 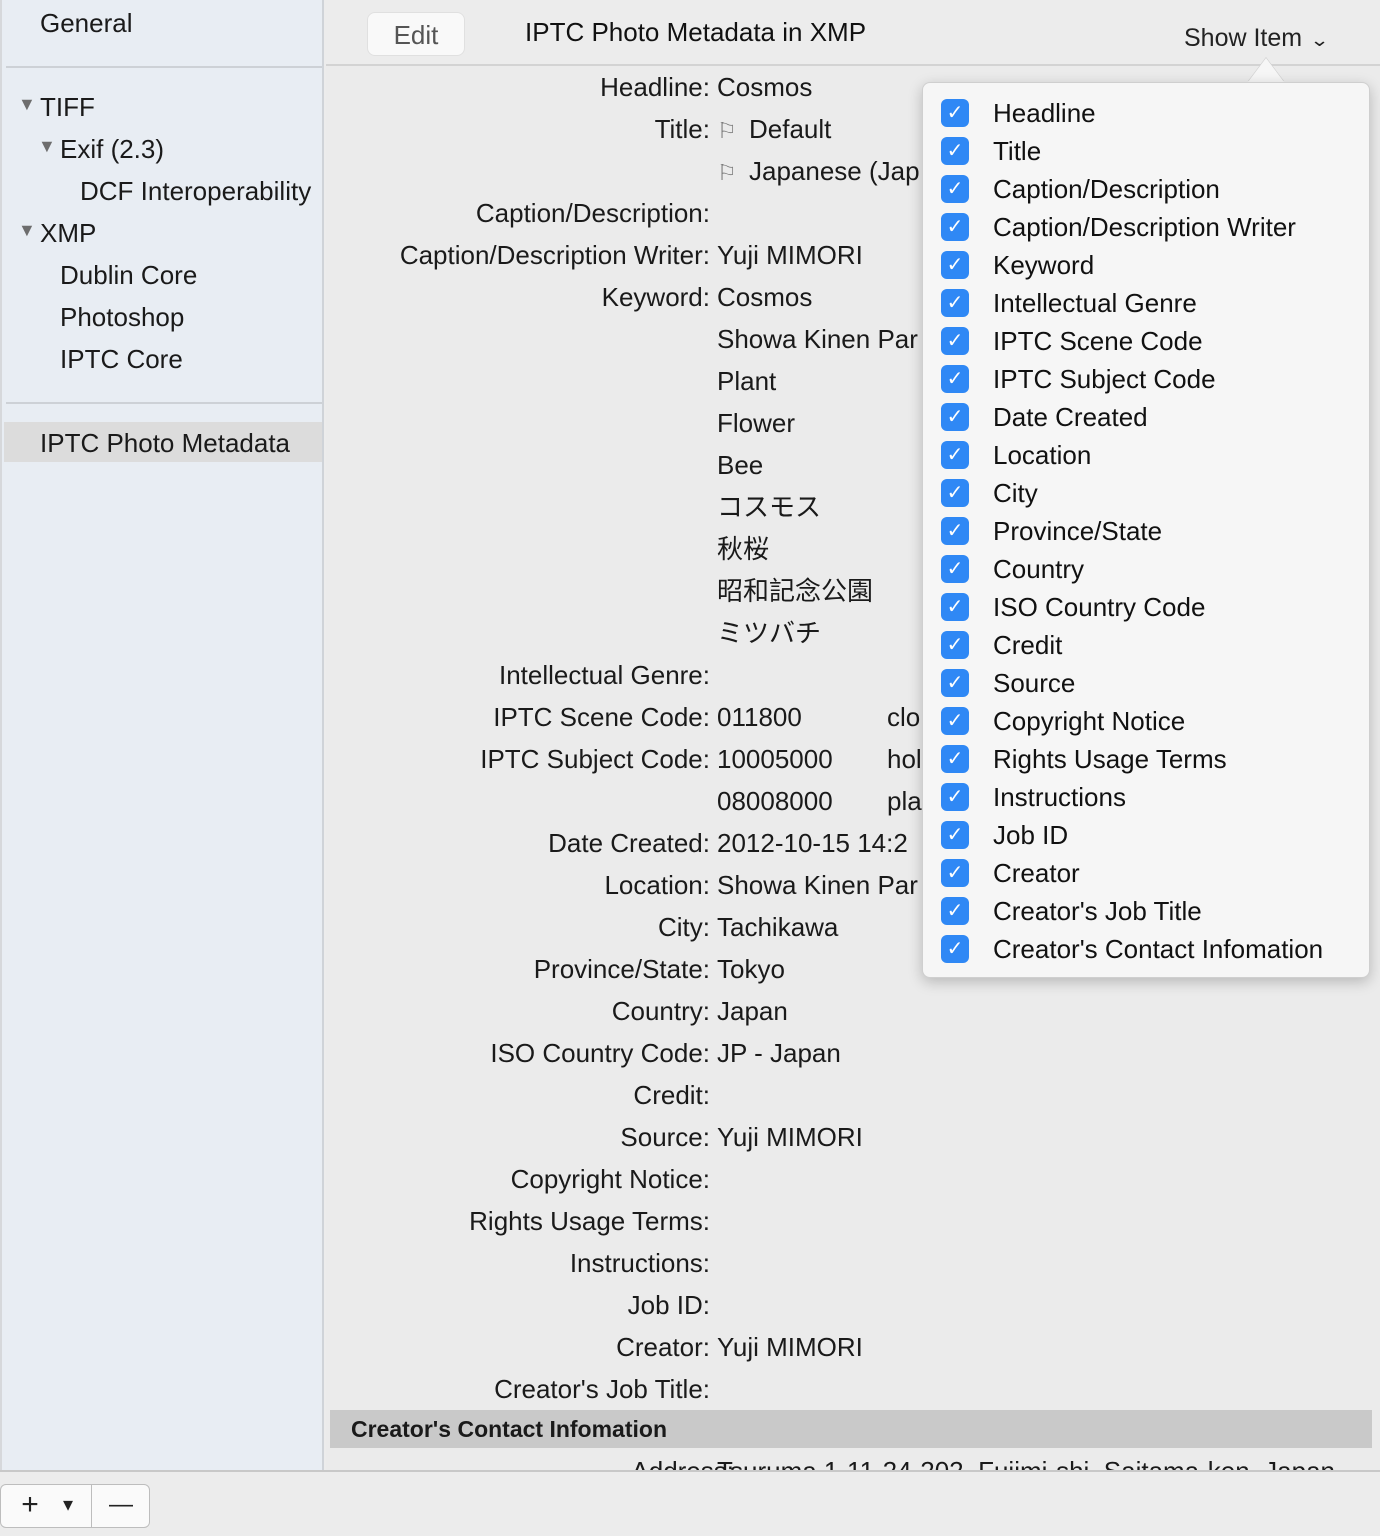 What do you see at coordinates (165, 443) in the screenshot?
I see `sidebar-item-iptc-photo-metadata: IPTC Photo Metadata` at bounding box center [165, 443].